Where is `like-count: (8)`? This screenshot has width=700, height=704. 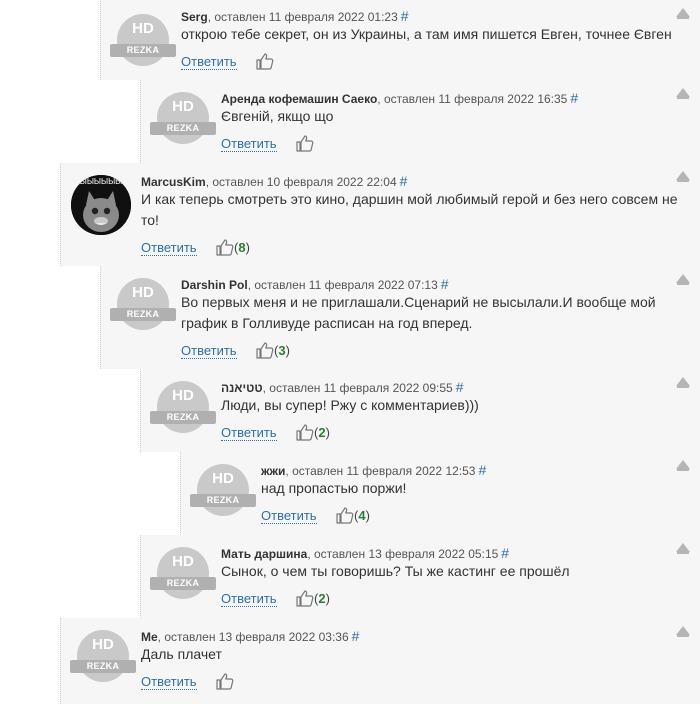
like-count: (8) is located at coordinates (242, 247).